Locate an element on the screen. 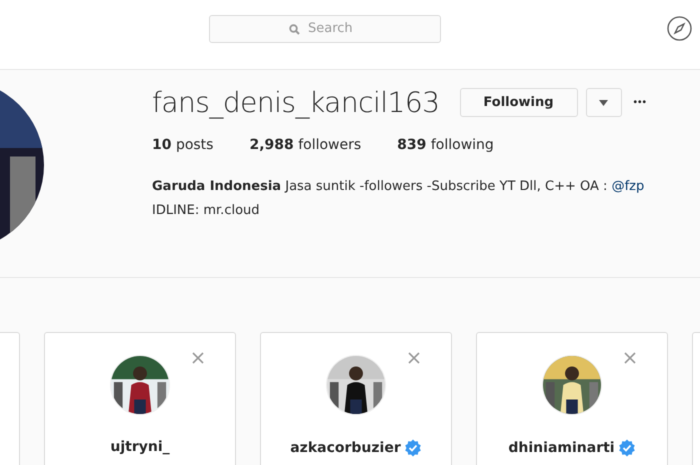  caret-icon is located at coordinates (603, 103).